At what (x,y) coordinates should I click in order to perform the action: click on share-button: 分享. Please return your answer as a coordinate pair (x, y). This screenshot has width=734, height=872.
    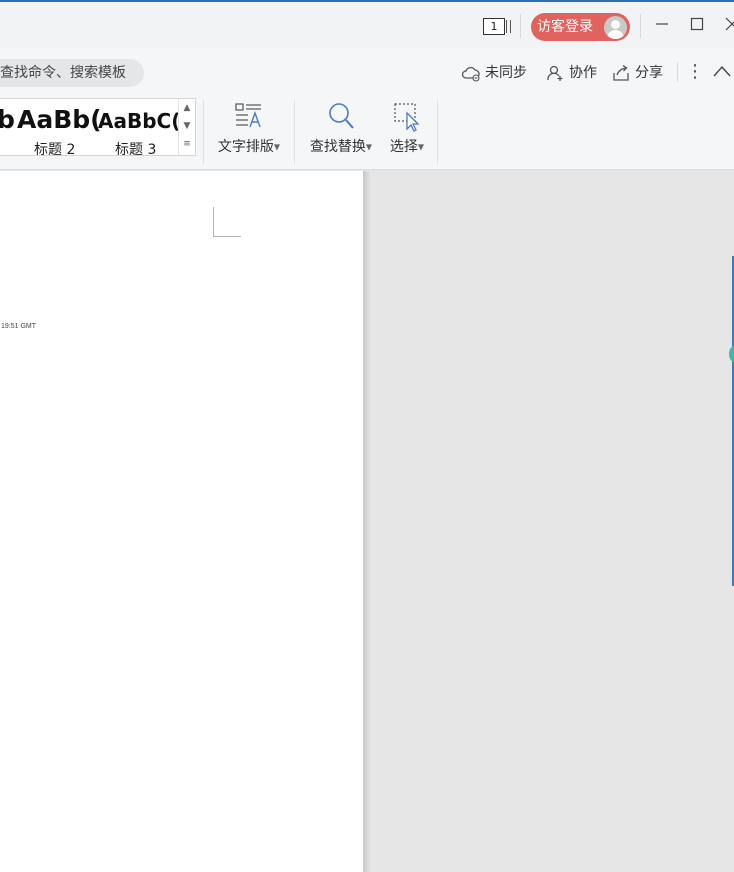
    Looking at the image, I should click on (637, 73).